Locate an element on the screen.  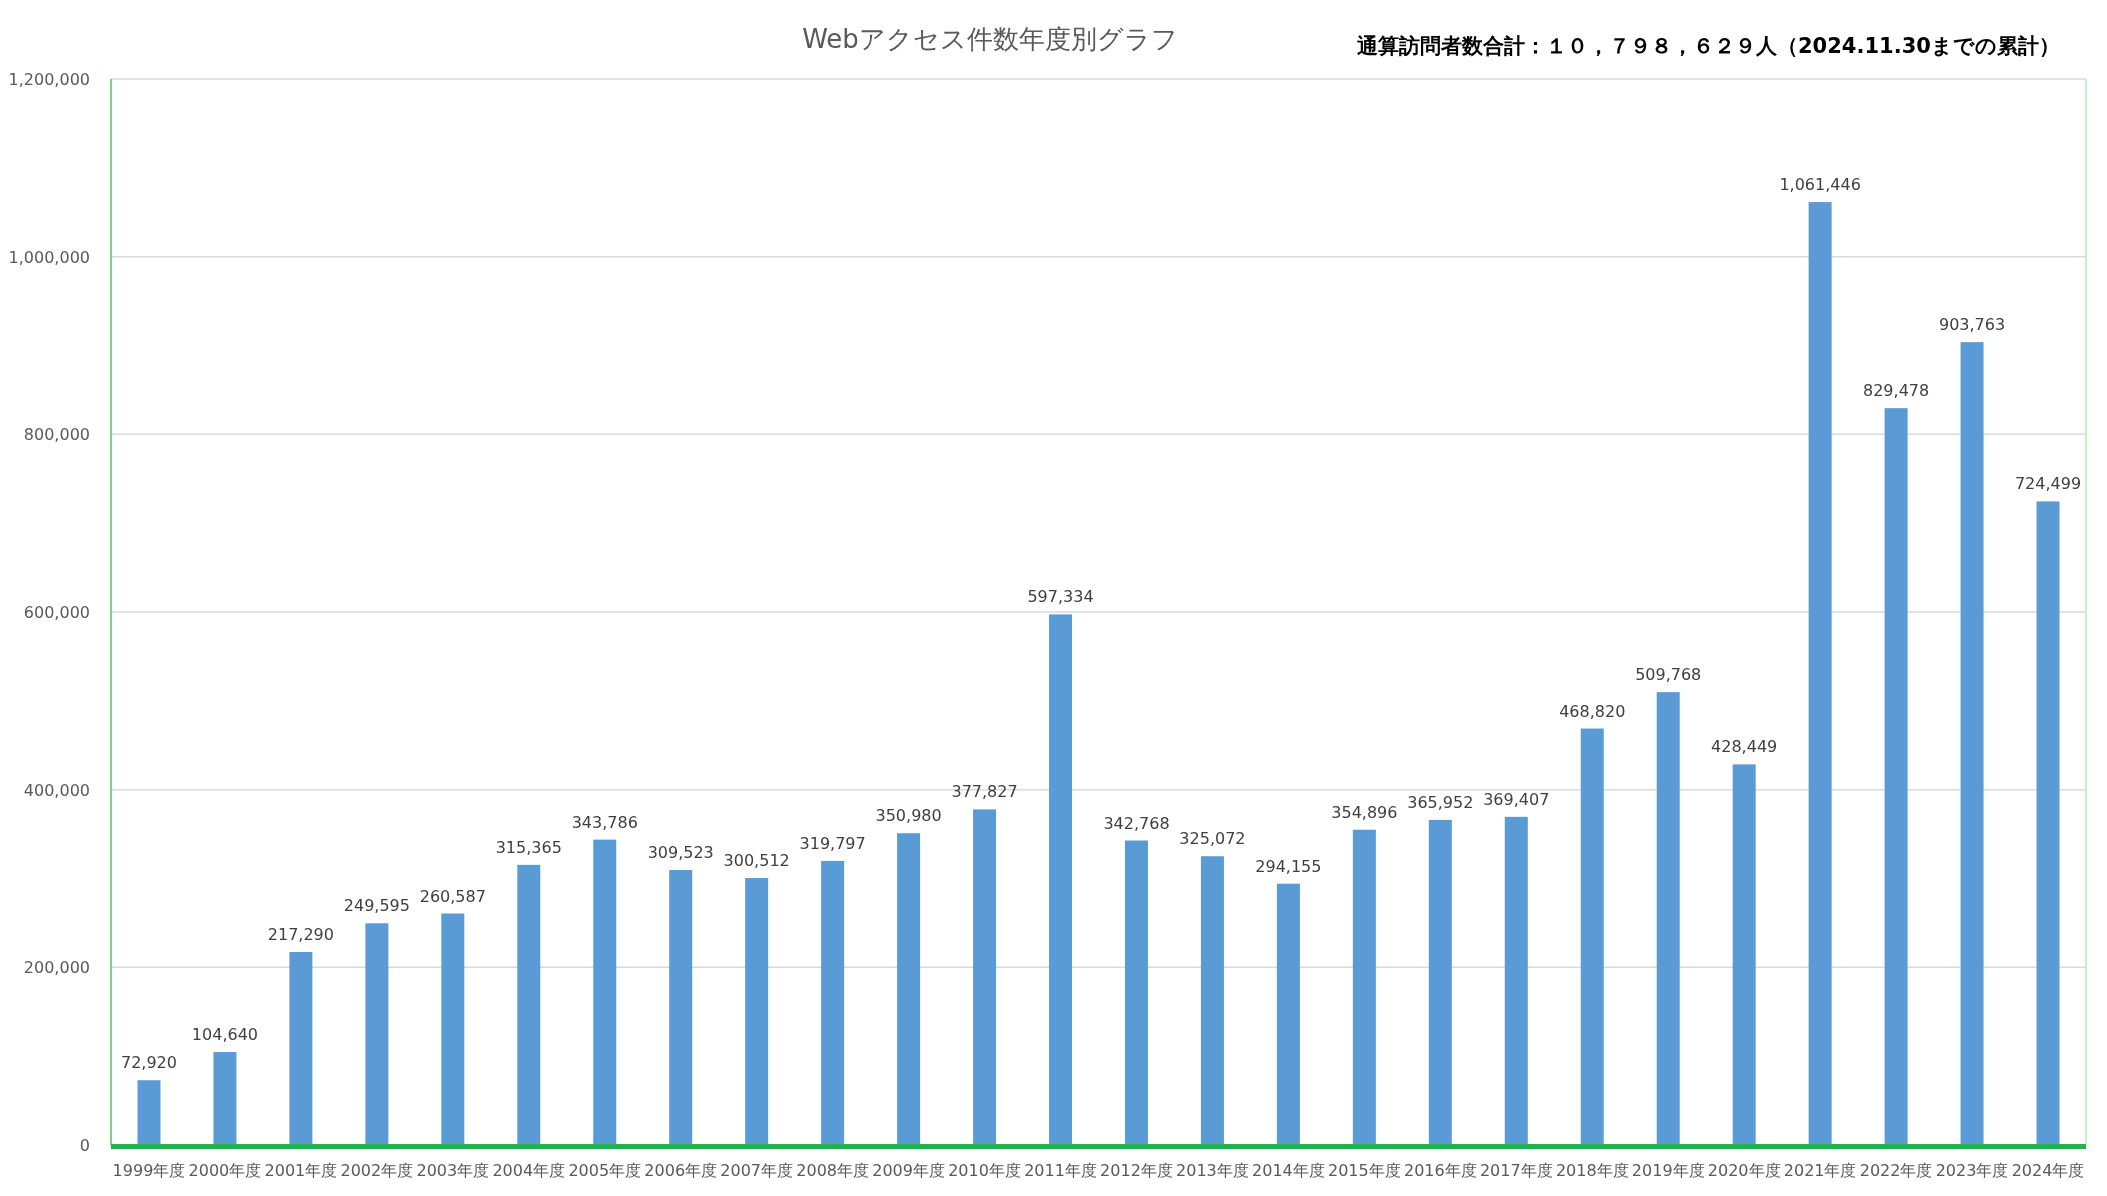
x-axis-label: 2011年度 is located at coordinates (1060, 1170).